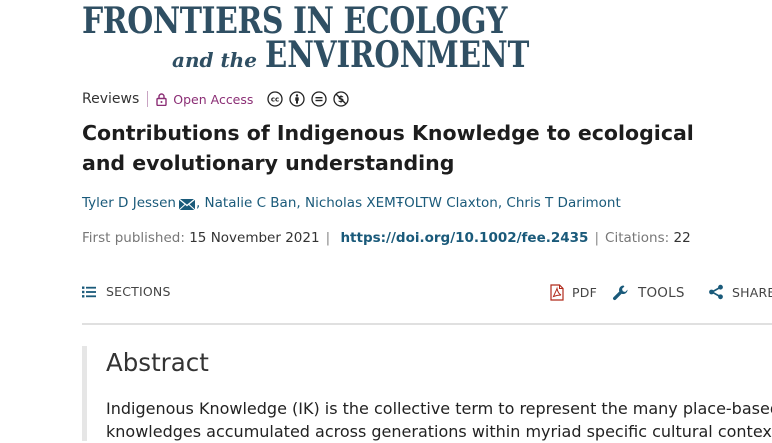 The height and width of the screenshot is (443, 772). I want to click on first-published-label: First published:, so click(133, 238).